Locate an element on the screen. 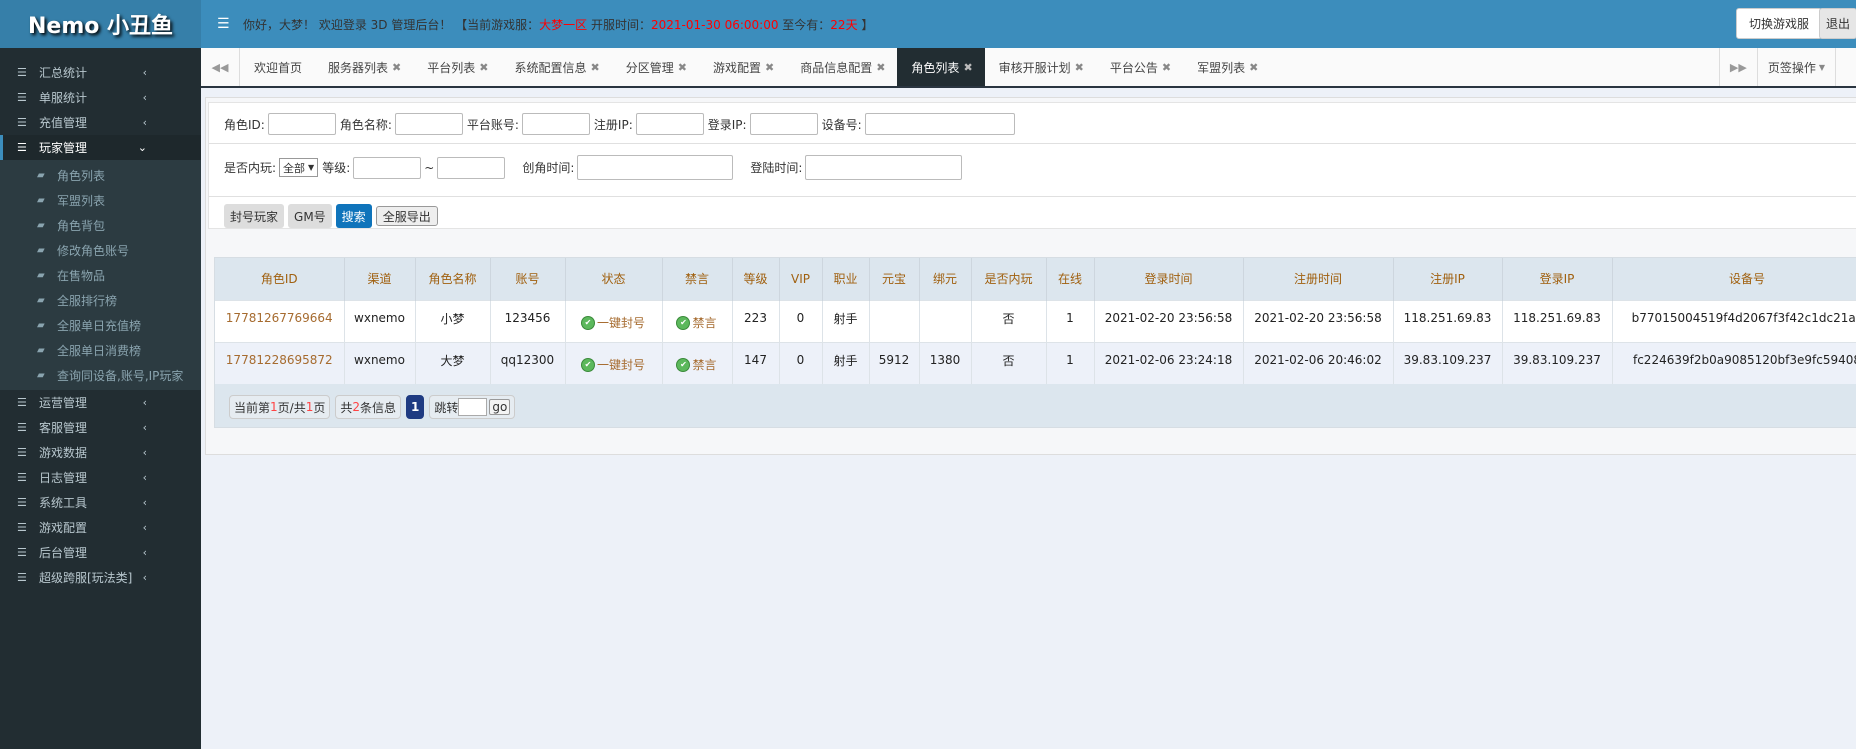  column-header: 注册IP is located at coordinates (1448, 279).